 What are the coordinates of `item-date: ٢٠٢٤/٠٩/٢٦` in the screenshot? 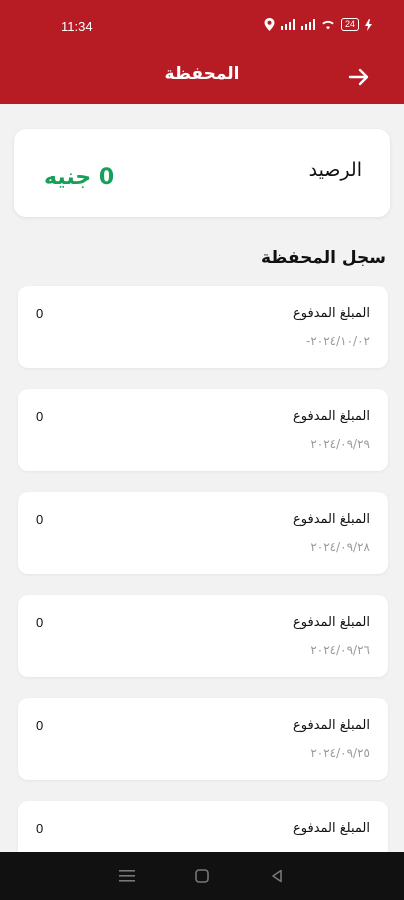 It's located at (340, 650).